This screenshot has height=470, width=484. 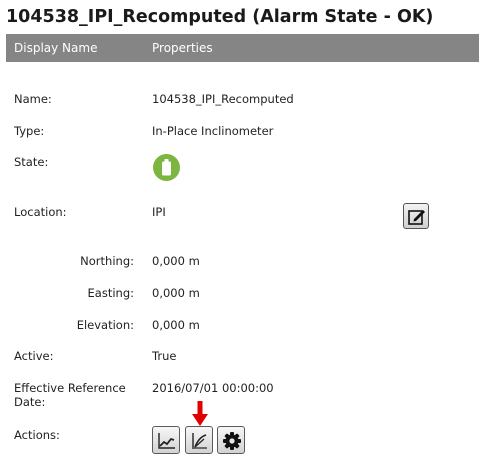 What do you see at coordinates (223, 99) in the screenshot?
I see `name-value: 104538_IPI_Recomputed` at bounding box center [223, 99].